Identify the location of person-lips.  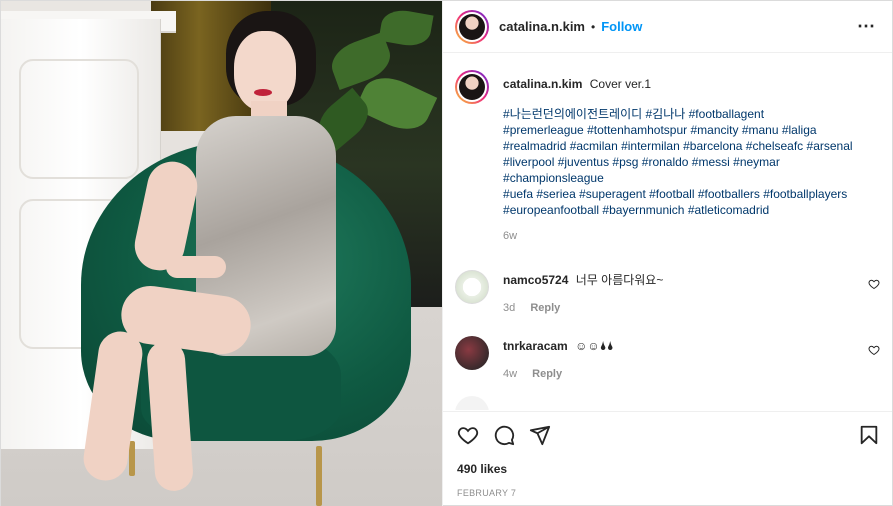
(263, 92).